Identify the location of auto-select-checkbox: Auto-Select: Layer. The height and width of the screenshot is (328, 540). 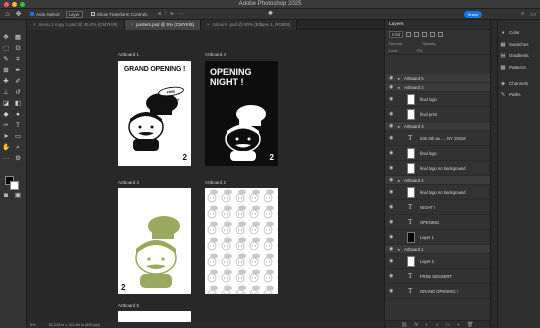
(56, 14).